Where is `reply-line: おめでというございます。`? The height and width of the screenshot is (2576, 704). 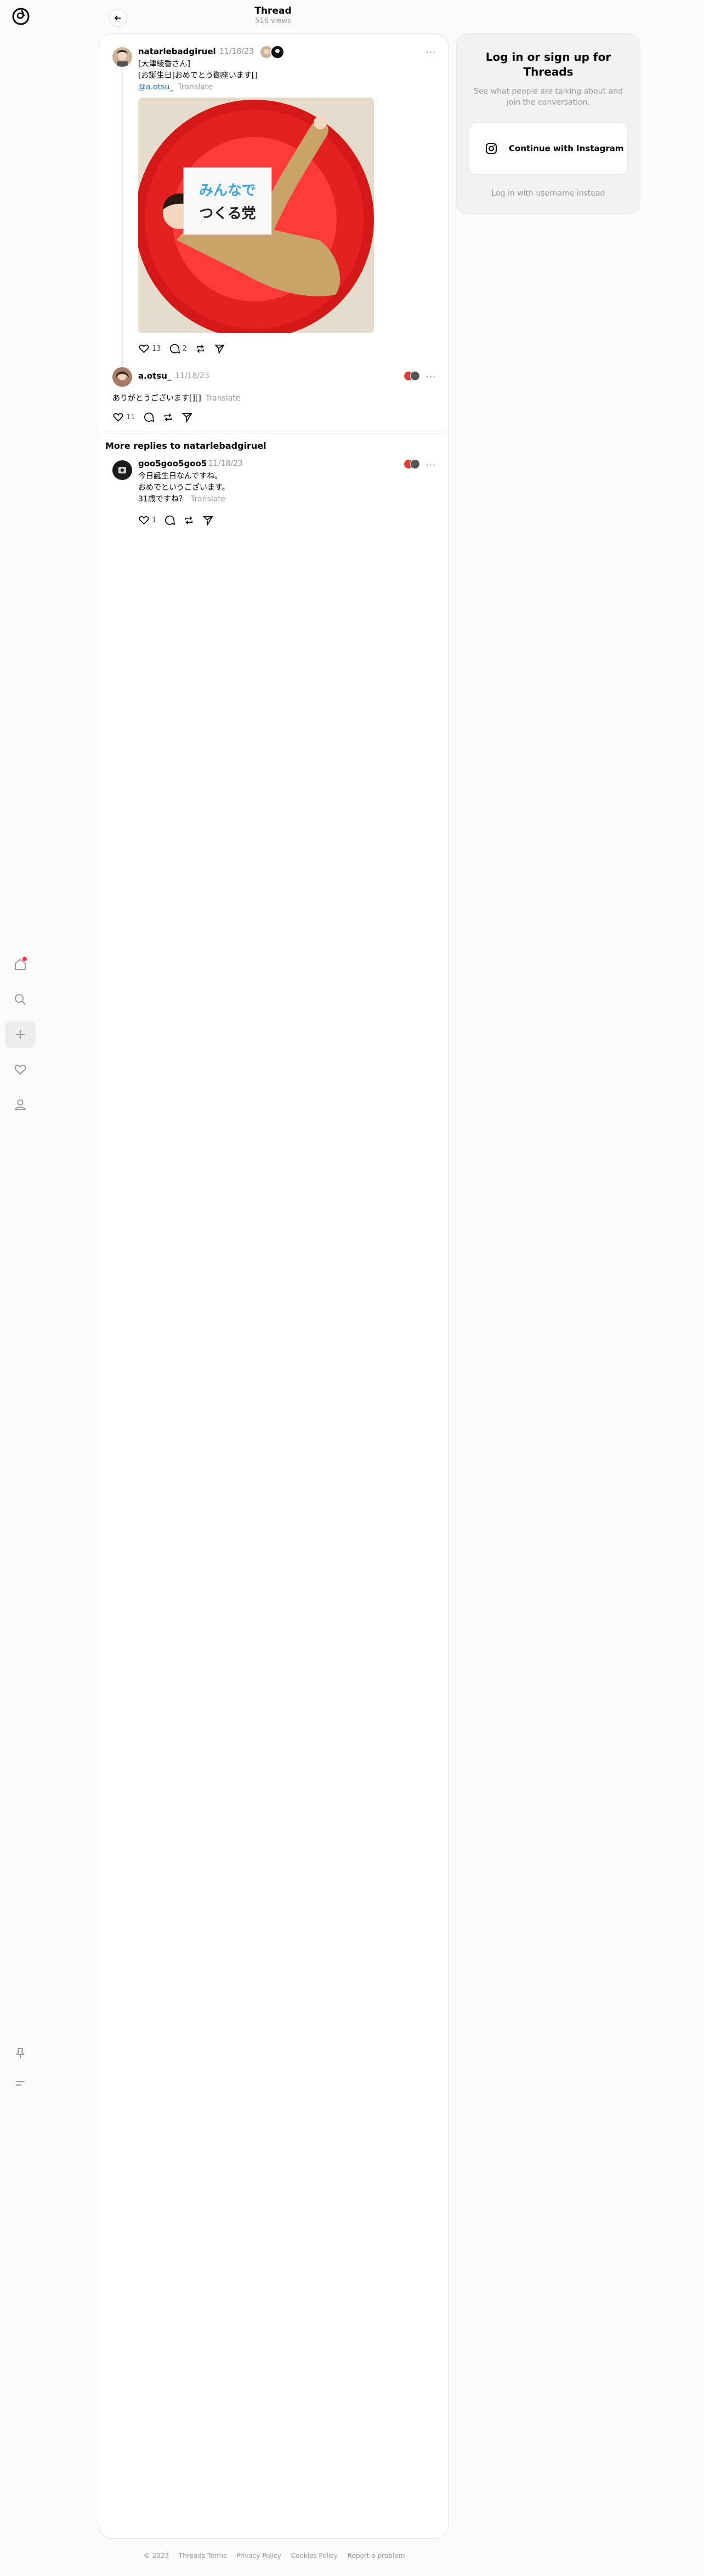 reply-line: おめでというございます。 is located at coordinates (184, 487).